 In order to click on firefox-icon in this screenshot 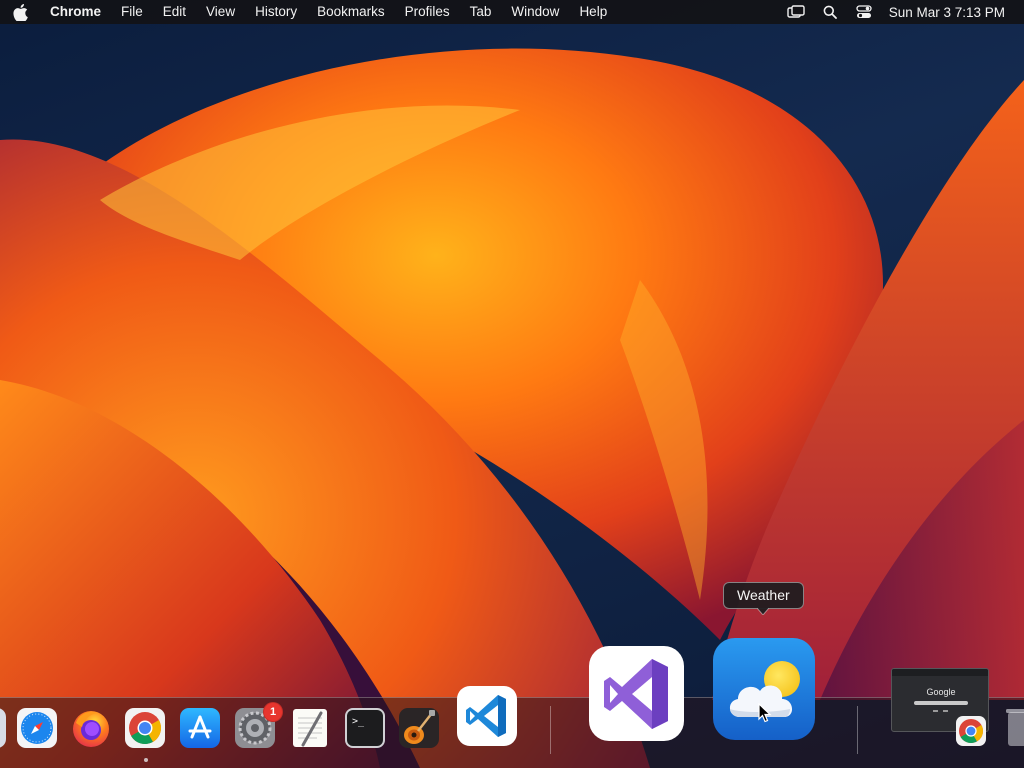, I will do `click(91, 729)`.